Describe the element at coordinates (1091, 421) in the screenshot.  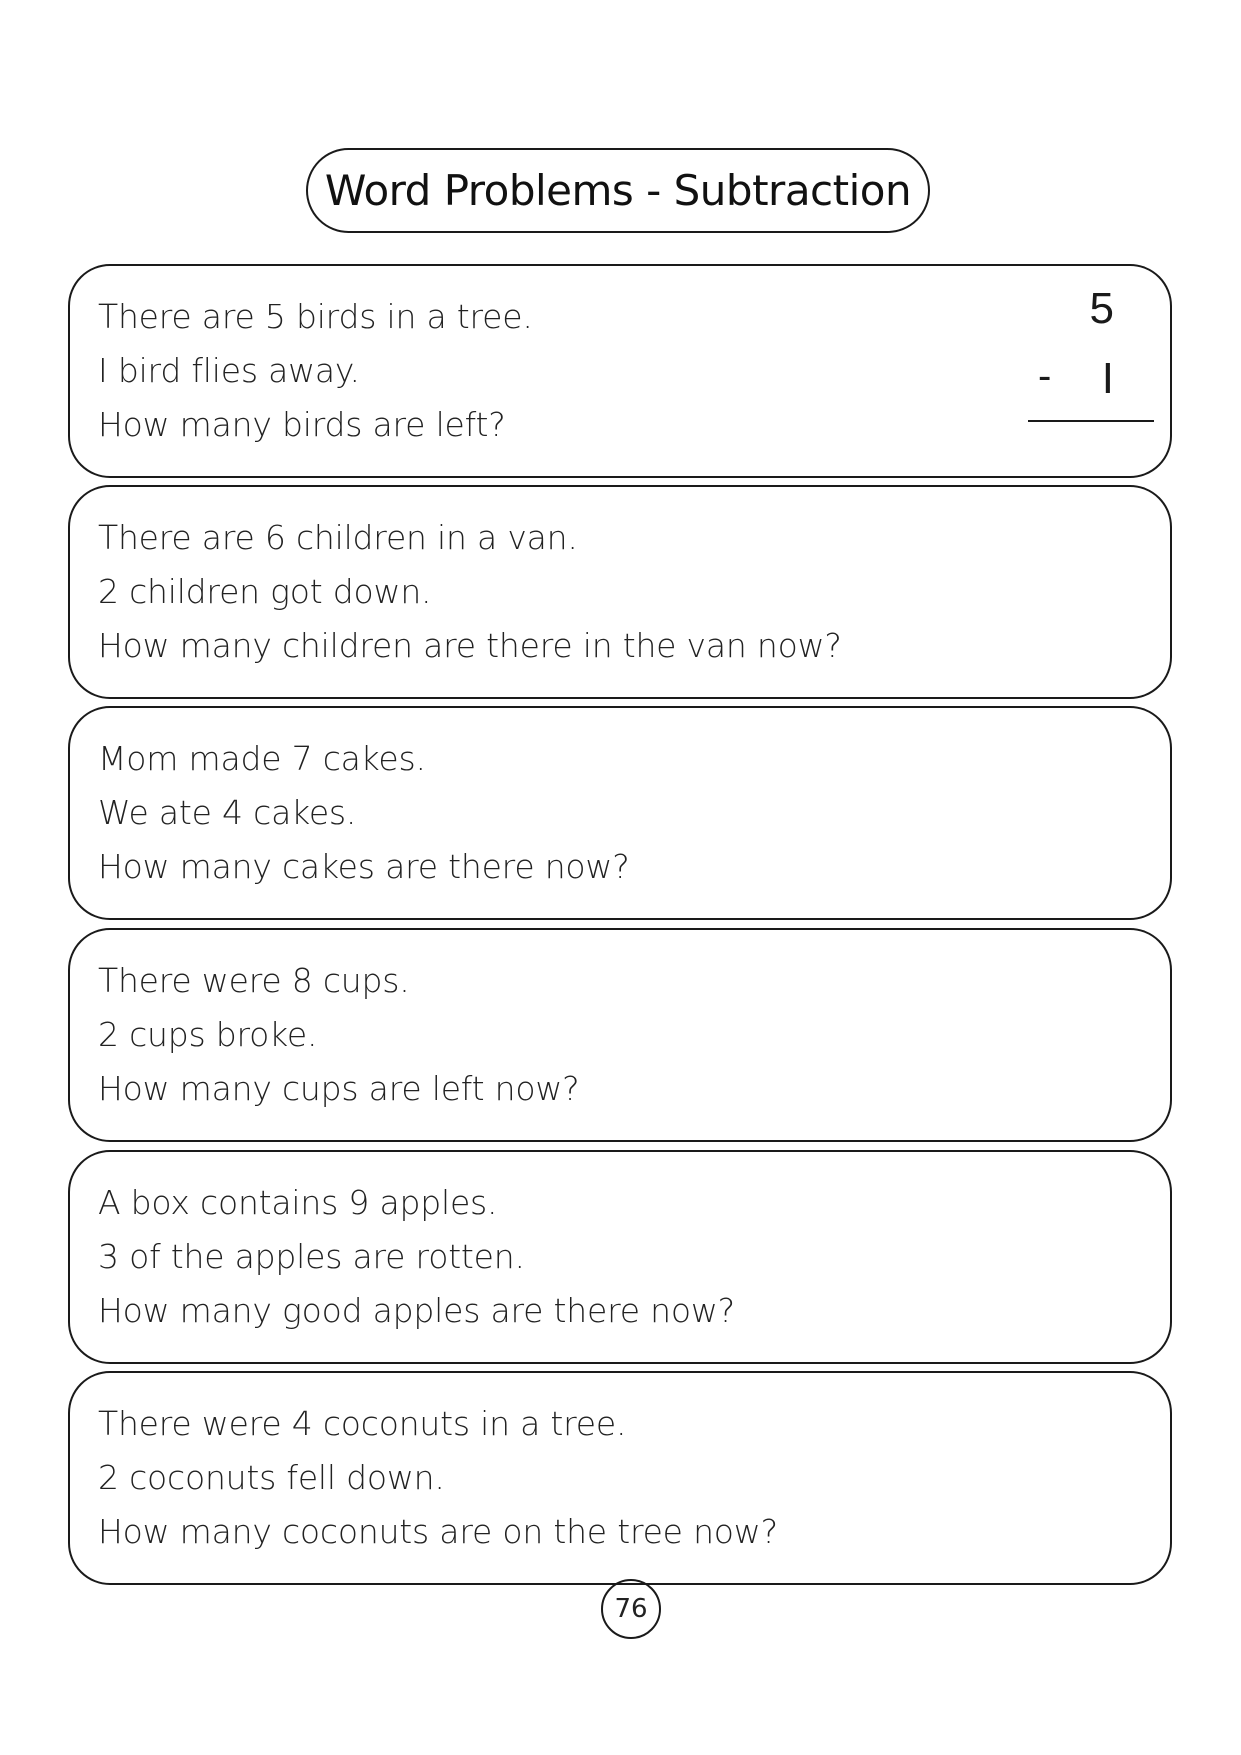
I see `calc-answer-line` at that location.